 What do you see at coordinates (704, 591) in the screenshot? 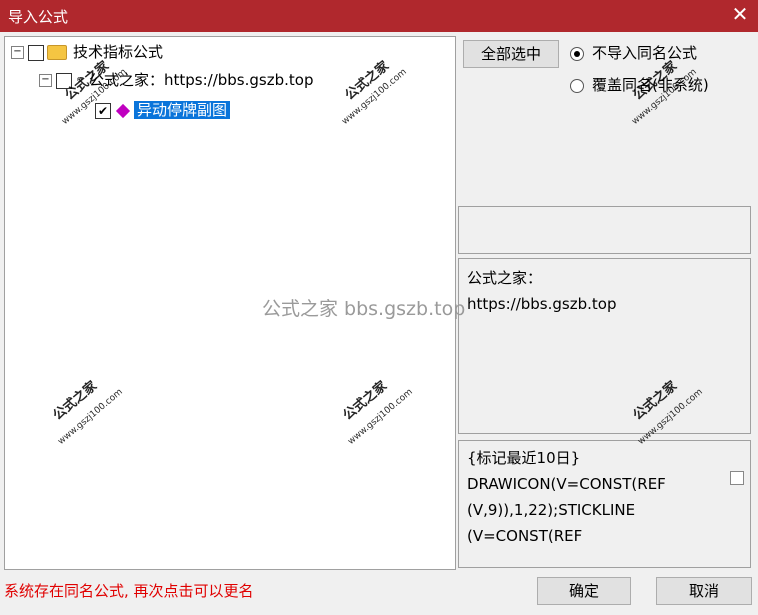
I see `cancel-button: 取消` at bounding box center [704, 591].